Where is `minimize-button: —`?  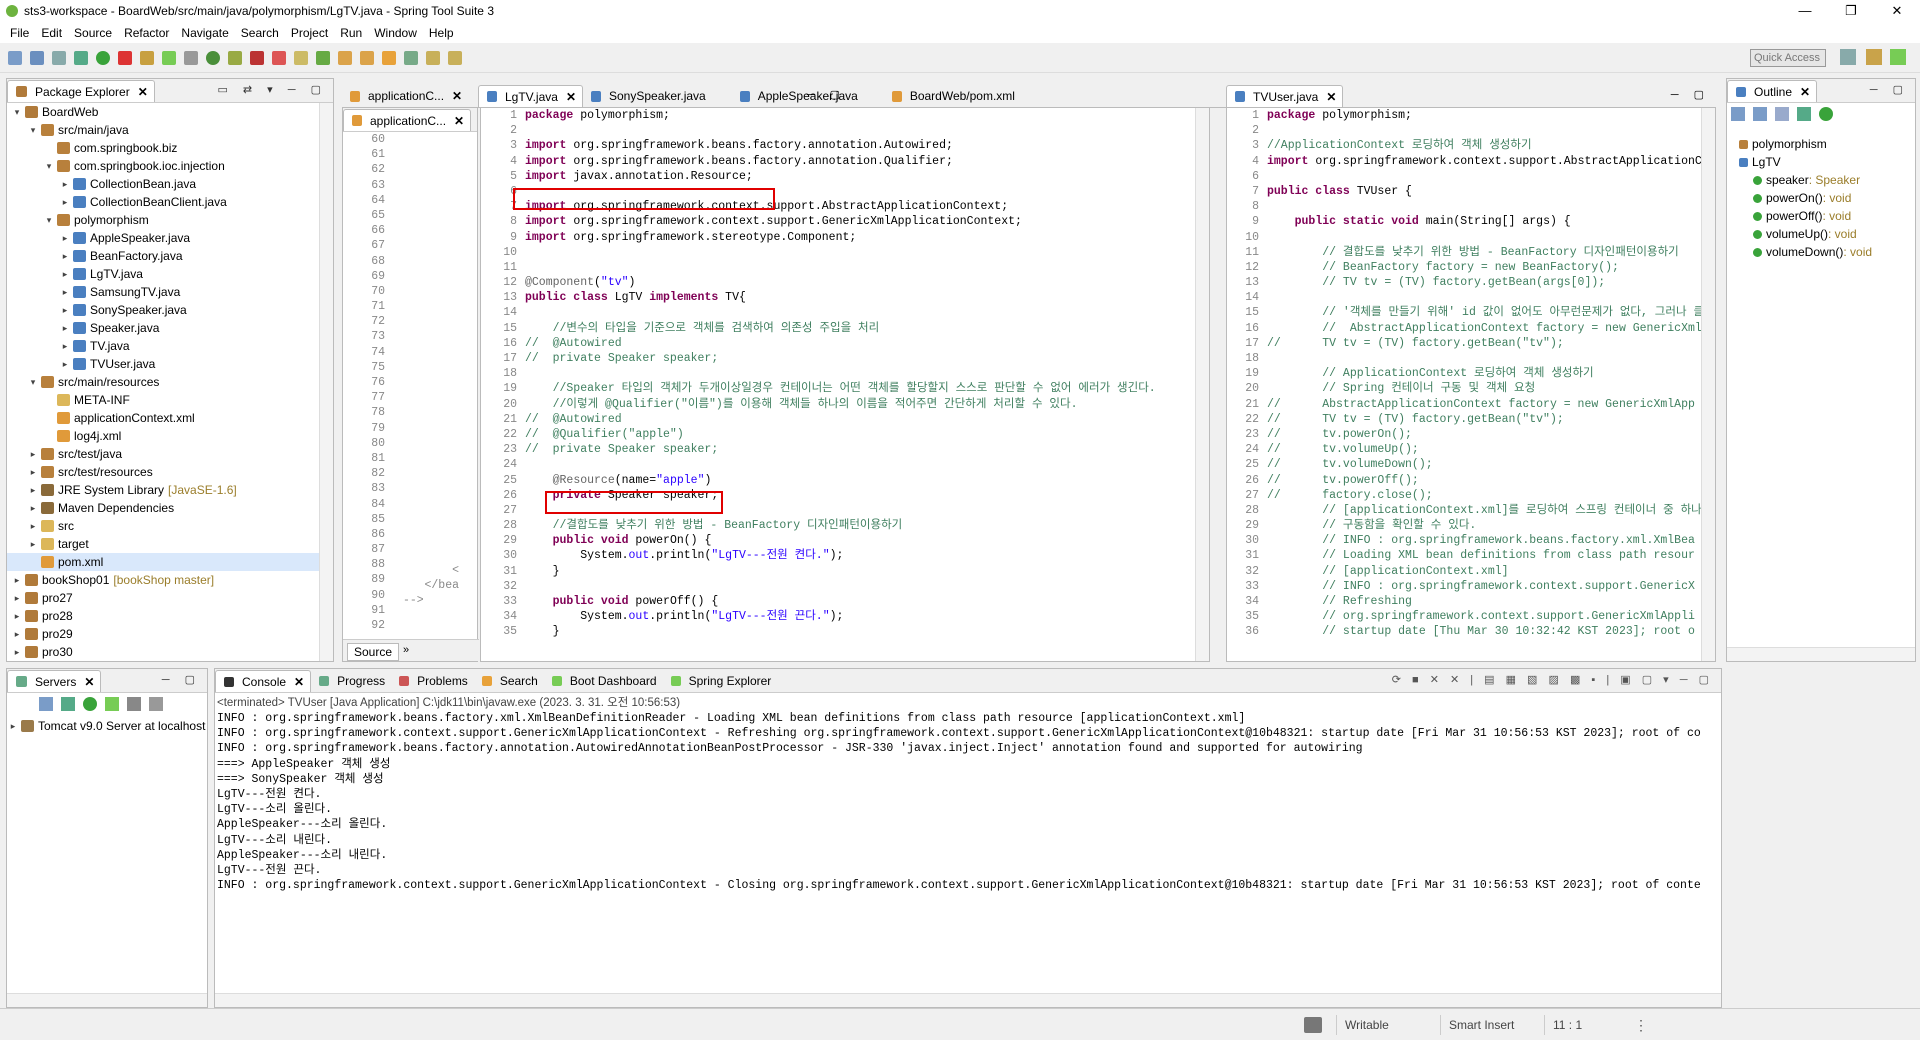 minimize-button: — is located at coordinates (1805, 11).